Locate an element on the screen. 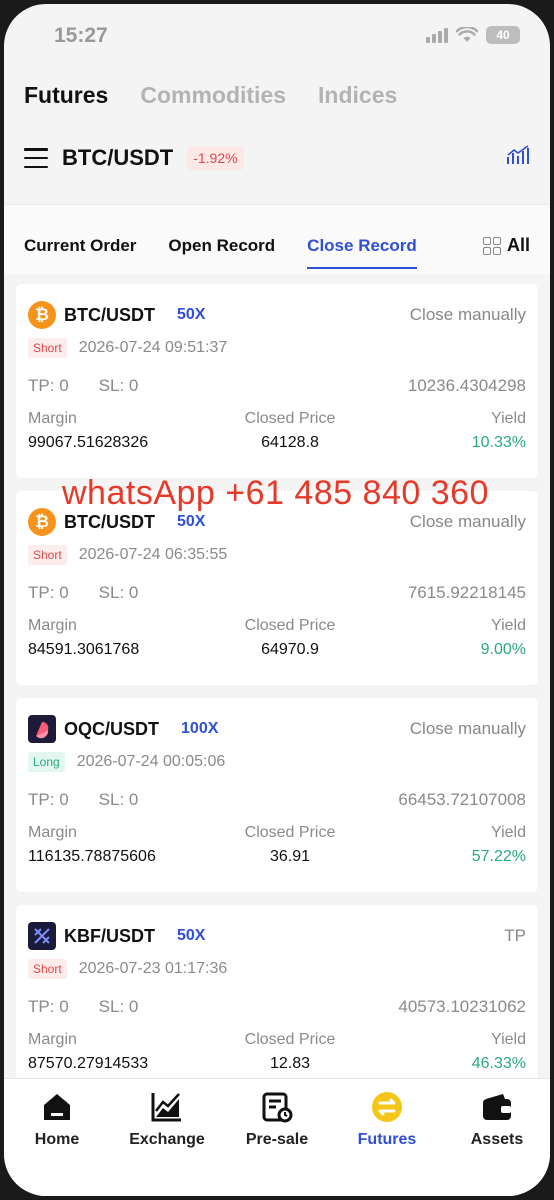  market-tabs: Futures Commodities Indices is located at coordinates (210, 95).